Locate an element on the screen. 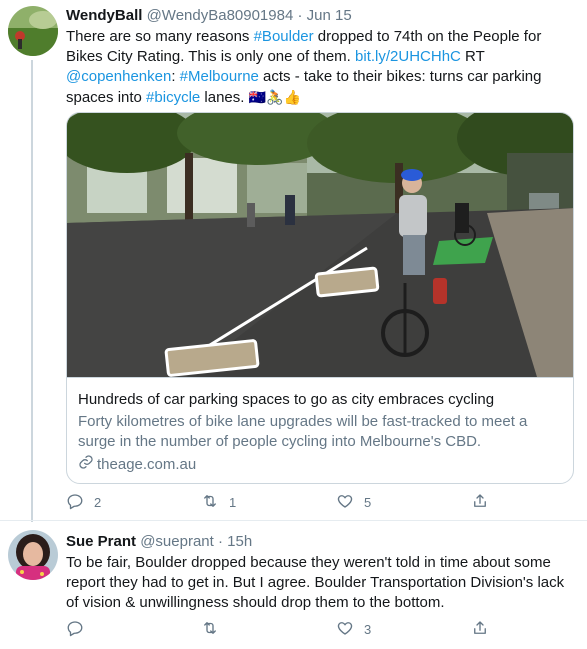 The width and height of the screenshot is (587, 649). card-domain-text: theage.com.au is located at coordinates (147, 464).